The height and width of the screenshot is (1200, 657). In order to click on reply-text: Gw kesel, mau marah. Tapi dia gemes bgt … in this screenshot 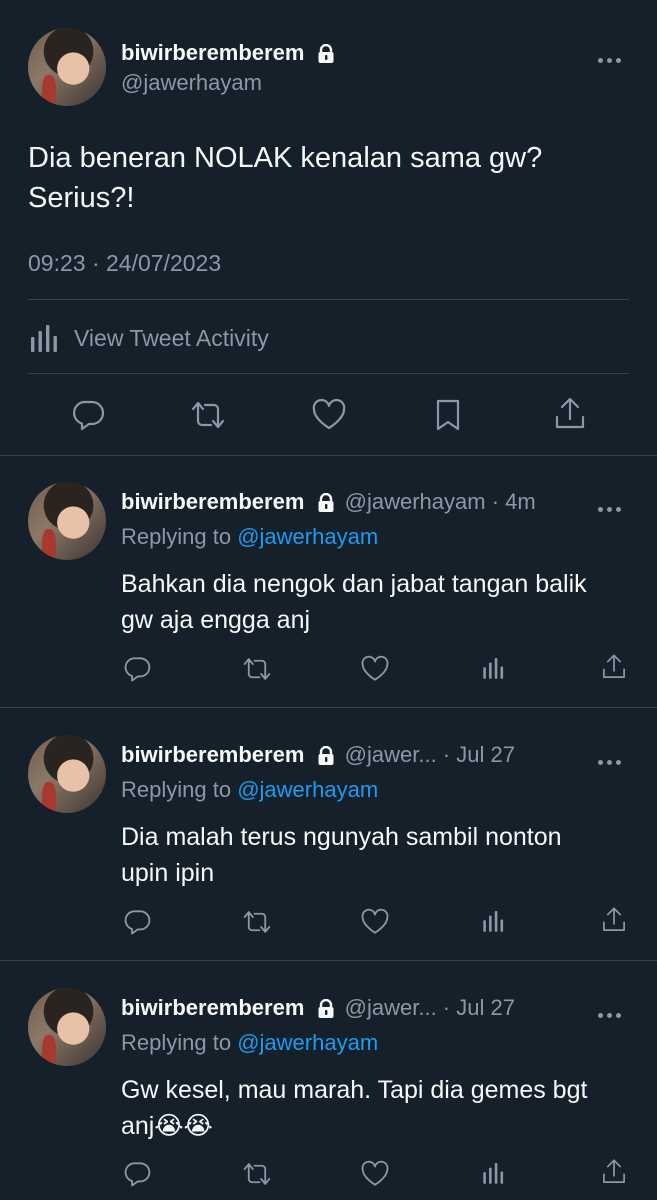, I will do `click(354, 1108)`.